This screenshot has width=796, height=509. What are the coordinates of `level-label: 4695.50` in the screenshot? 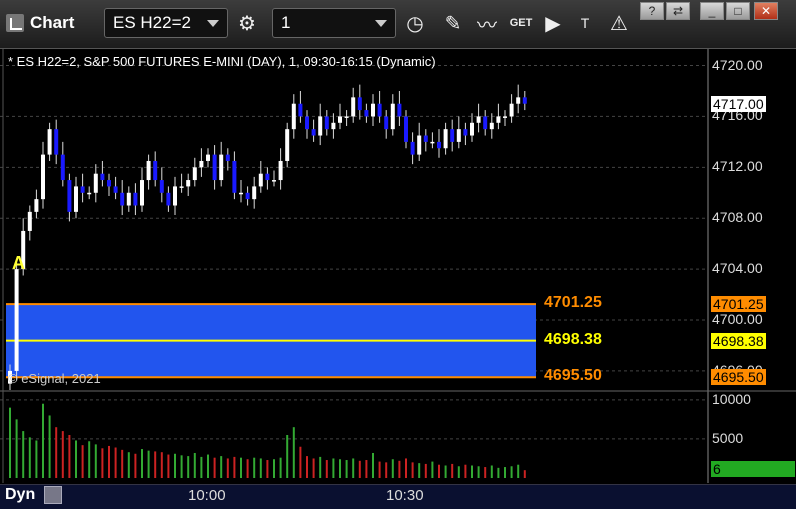 It's located at (573, 376).